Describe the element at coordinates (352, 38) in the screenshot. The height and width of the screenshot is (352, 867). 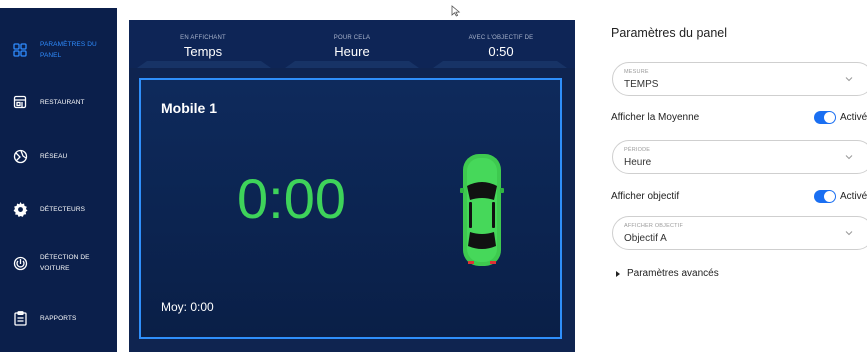
I see `header-caption: POUR CELA` at that location.